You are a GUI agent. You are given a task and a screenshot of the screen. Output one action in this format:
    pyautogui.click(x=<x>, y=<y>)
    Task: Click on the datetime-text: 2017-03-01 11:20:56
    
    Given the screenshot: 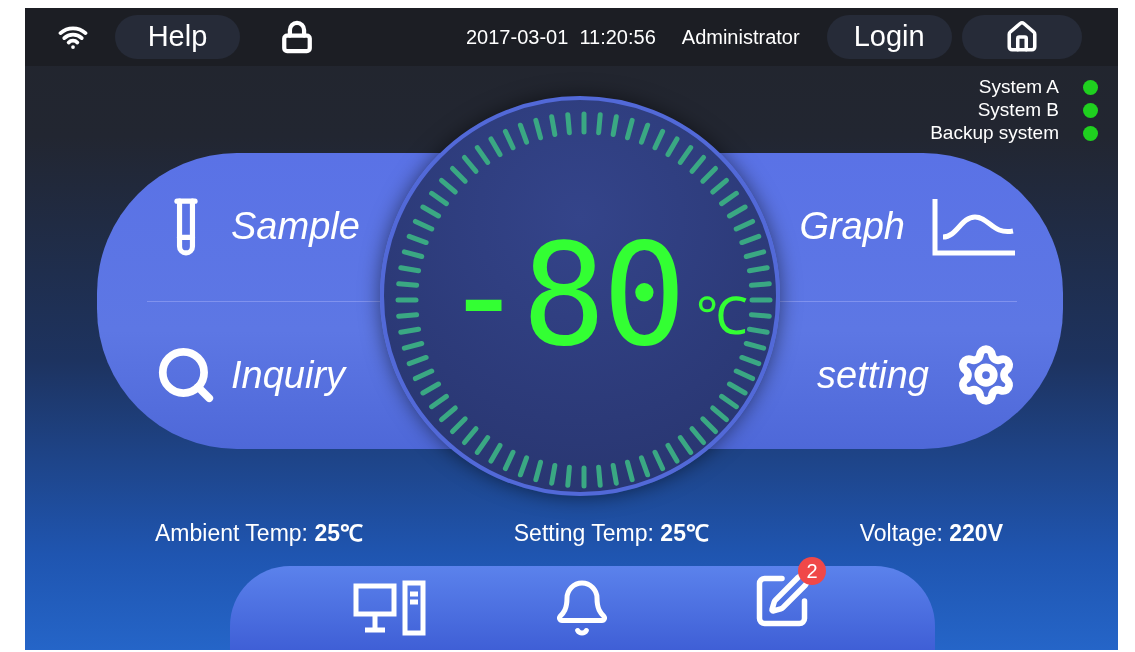 What is the action you would take?
    pyautogui.click(x=561, y=37)
    